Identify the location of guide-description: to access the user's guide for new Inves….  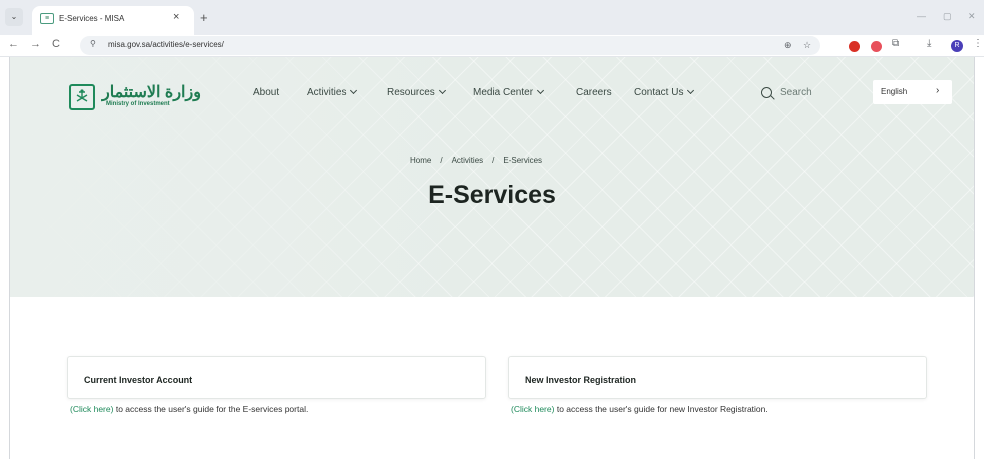
(662, 409).